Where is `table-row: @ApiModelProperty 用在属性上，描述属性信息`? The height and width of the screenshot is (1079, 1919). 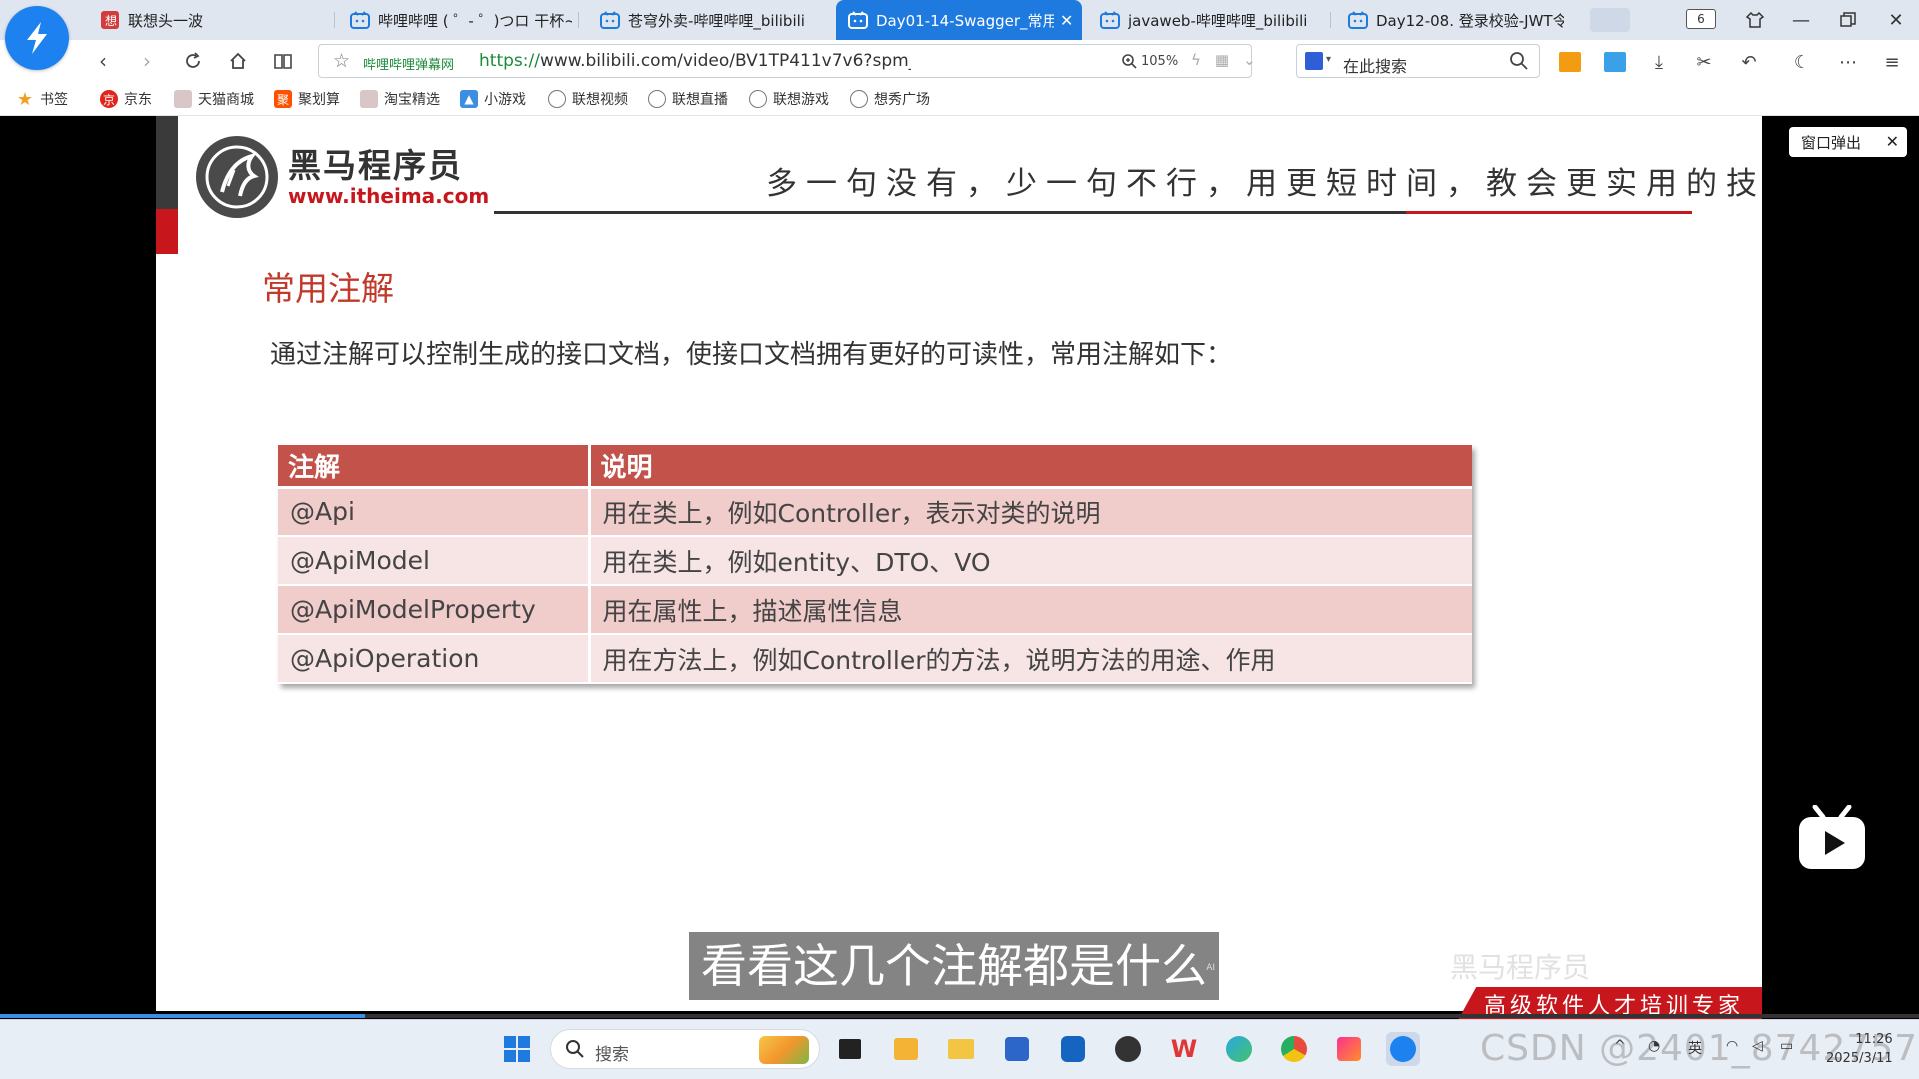 table-row: @ApiModelProperty 用在属性上，描述属性信息 is located at coordinates (875, 610).